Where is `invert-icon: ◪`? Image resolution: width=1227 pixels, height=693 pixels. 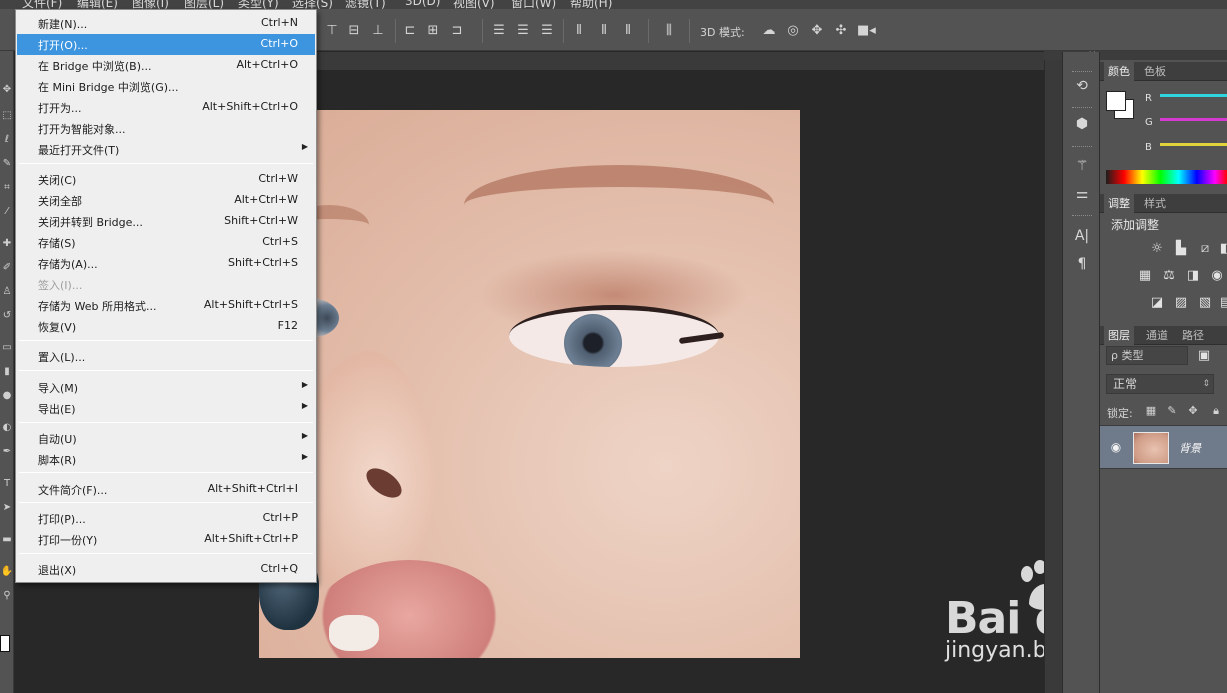
invert-icon: ◪ is located at coordinates (1157, 303).